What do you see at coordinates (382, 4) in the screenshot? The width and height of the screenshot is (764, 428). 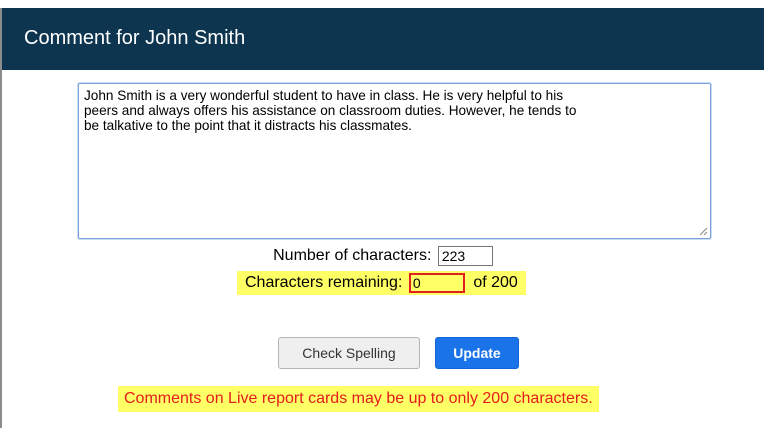 I see `top-edge` at bounding box center [382, 4].